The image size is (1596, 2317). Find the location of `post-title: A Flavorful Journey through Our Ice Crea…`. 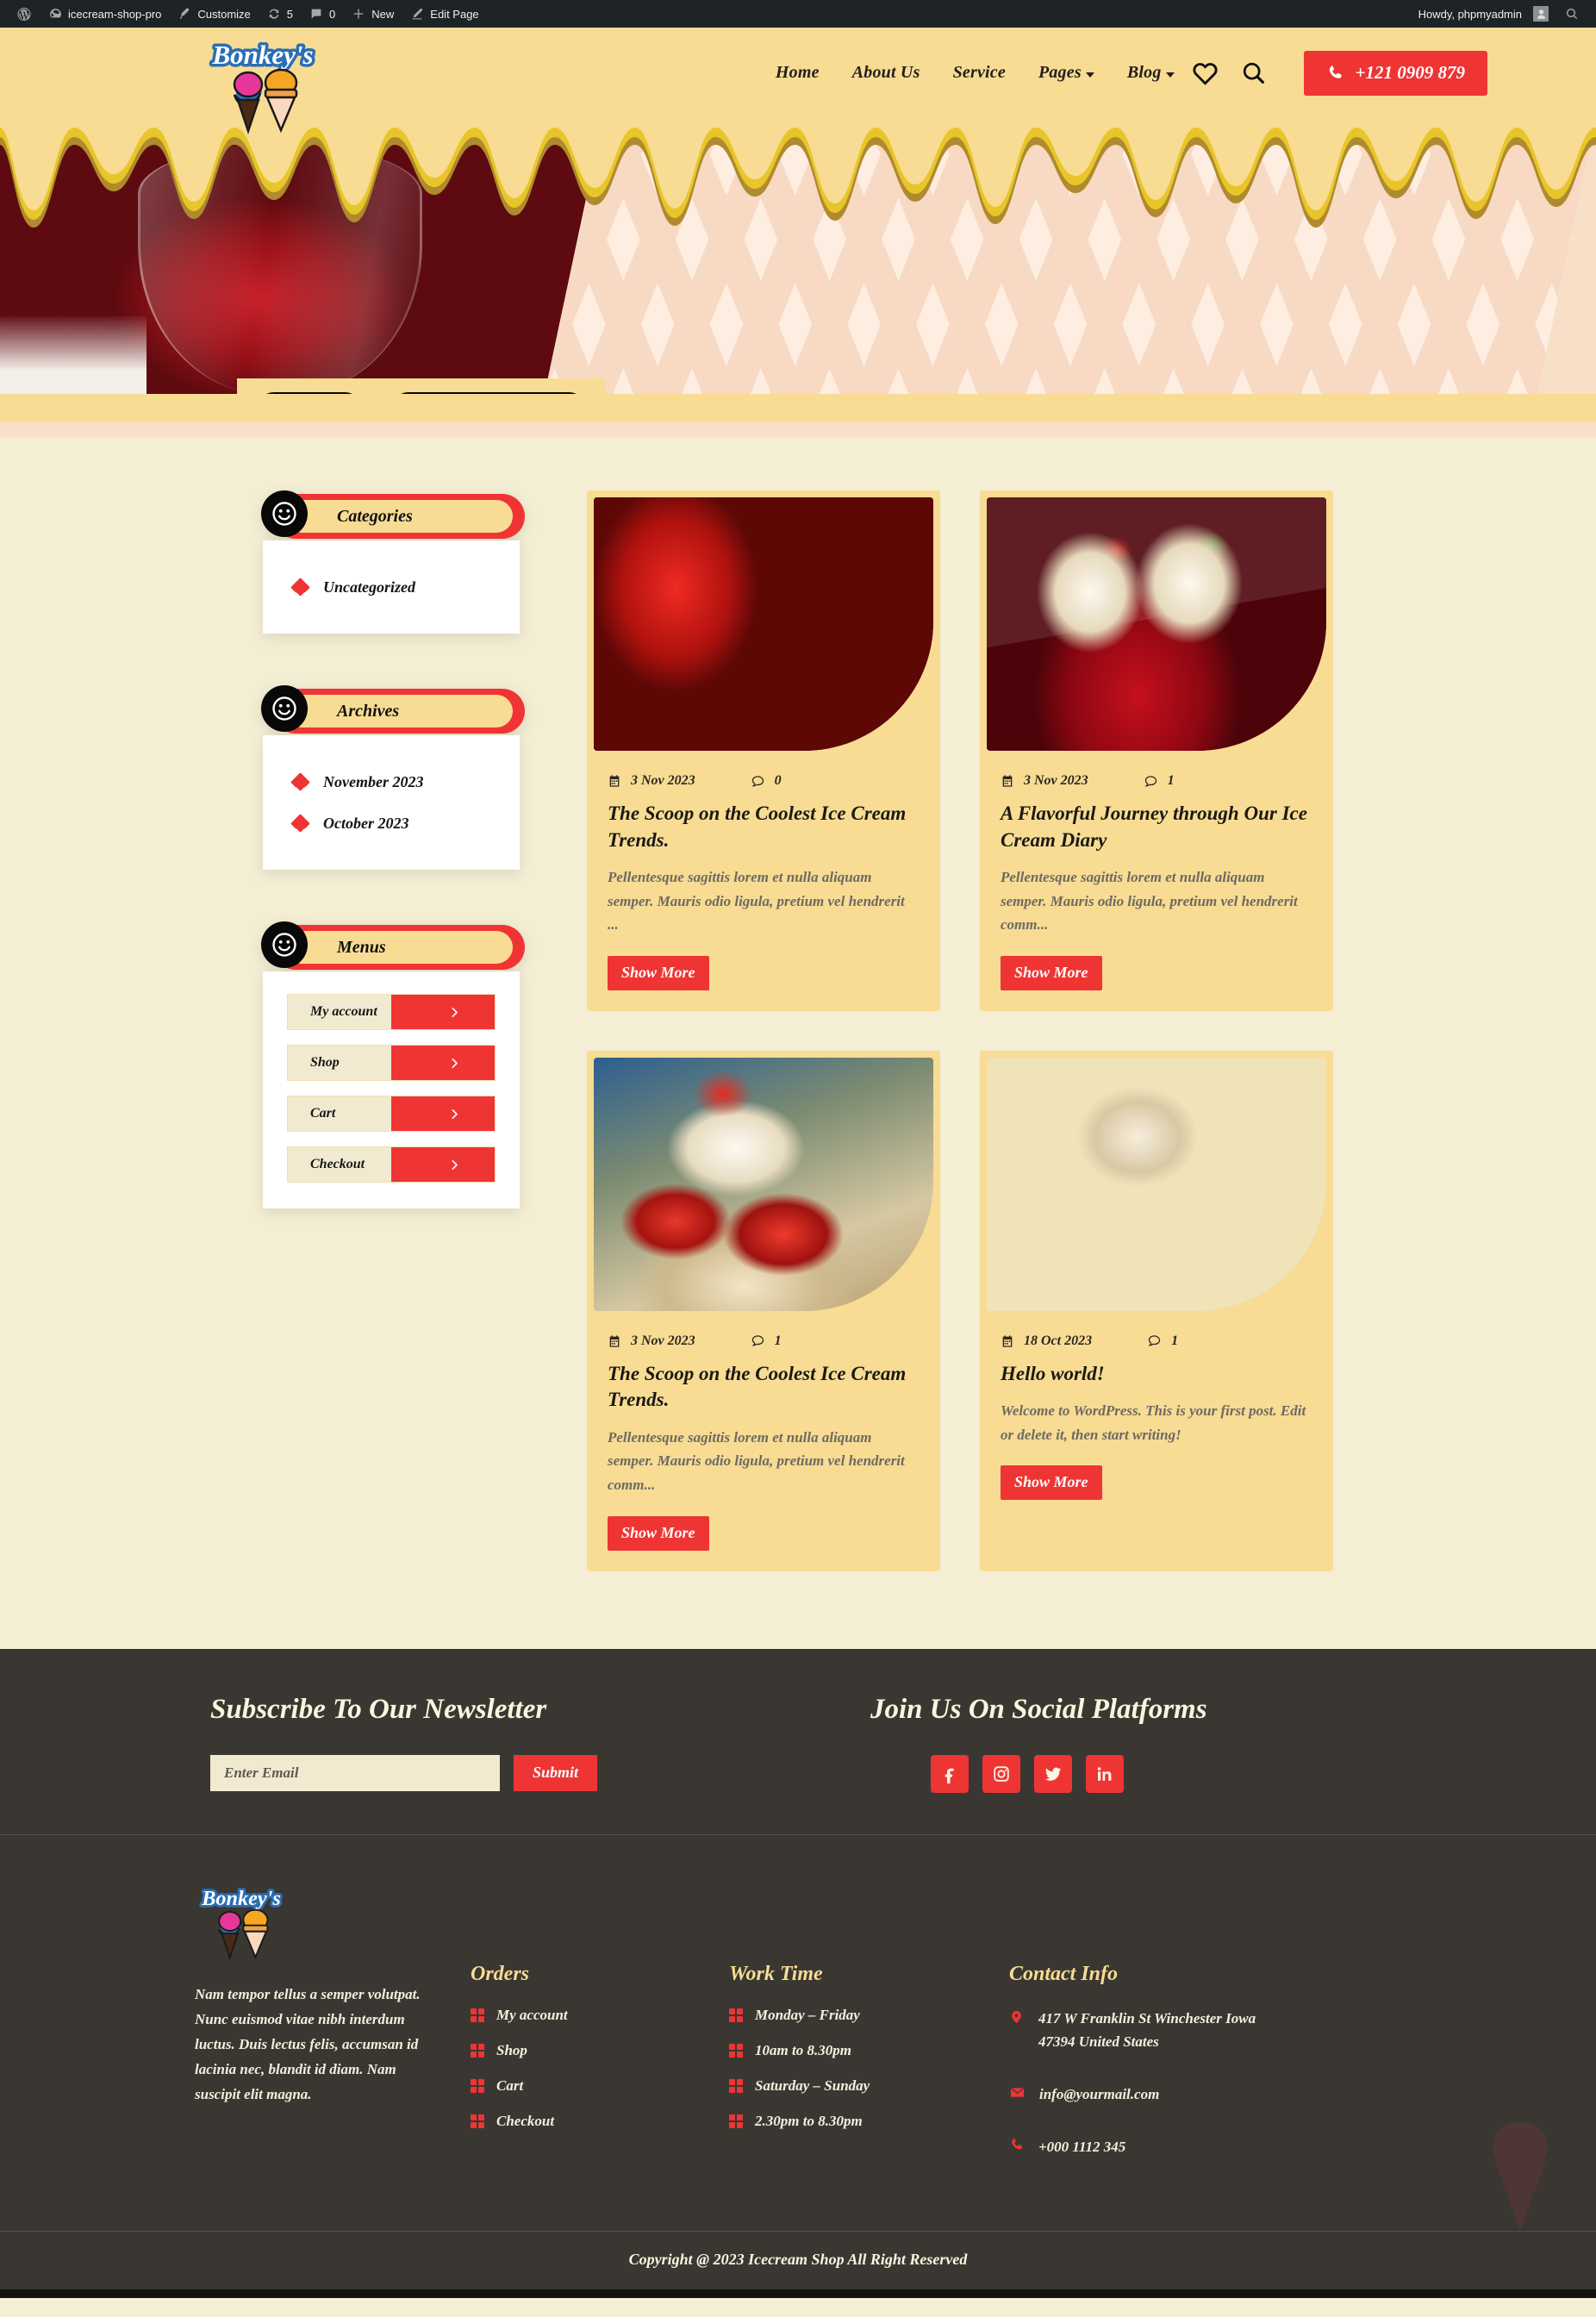

post-title: A Flavorful Journey through Our Ice Crea… is located at coordinates (1156, 821).